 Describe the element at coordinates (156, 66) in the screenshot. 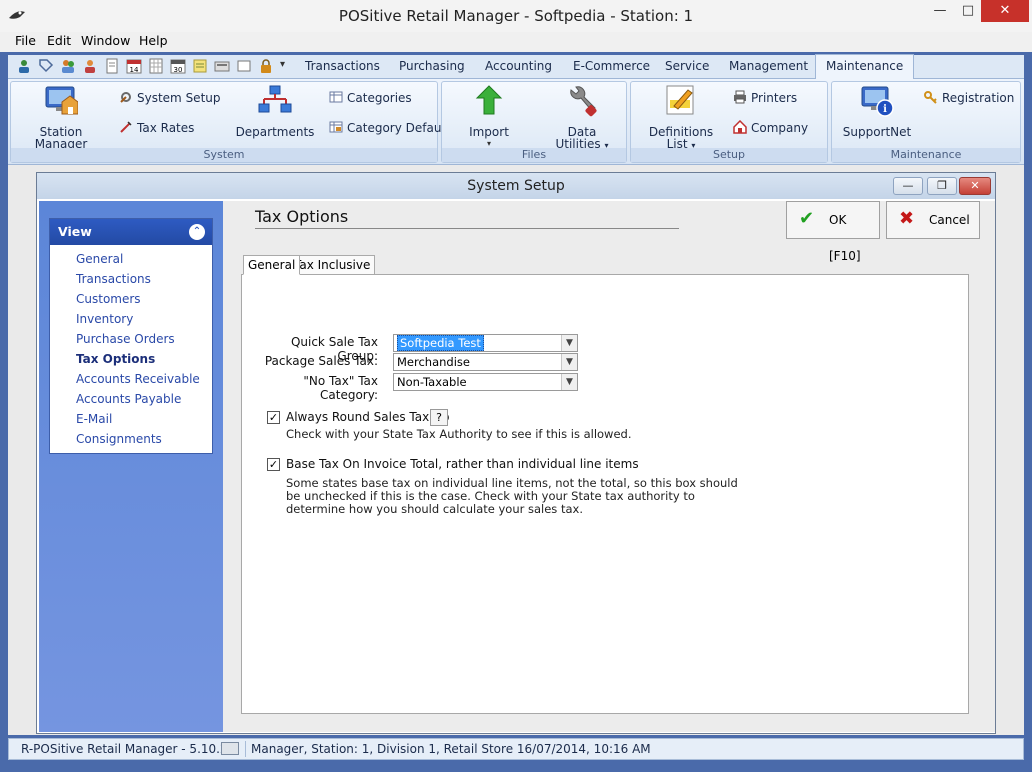

I see `spreadsheet-icon` at that location.